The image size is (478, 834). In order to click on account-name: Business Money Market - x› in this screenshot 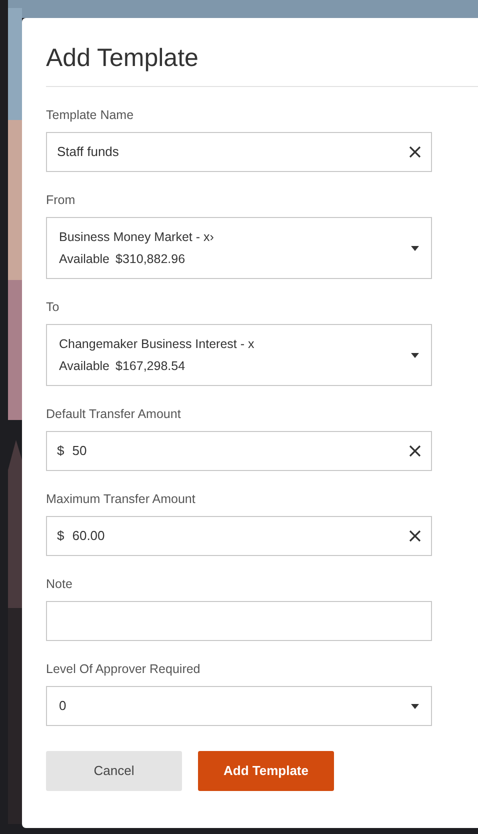, I will do `click(137, 237)`.